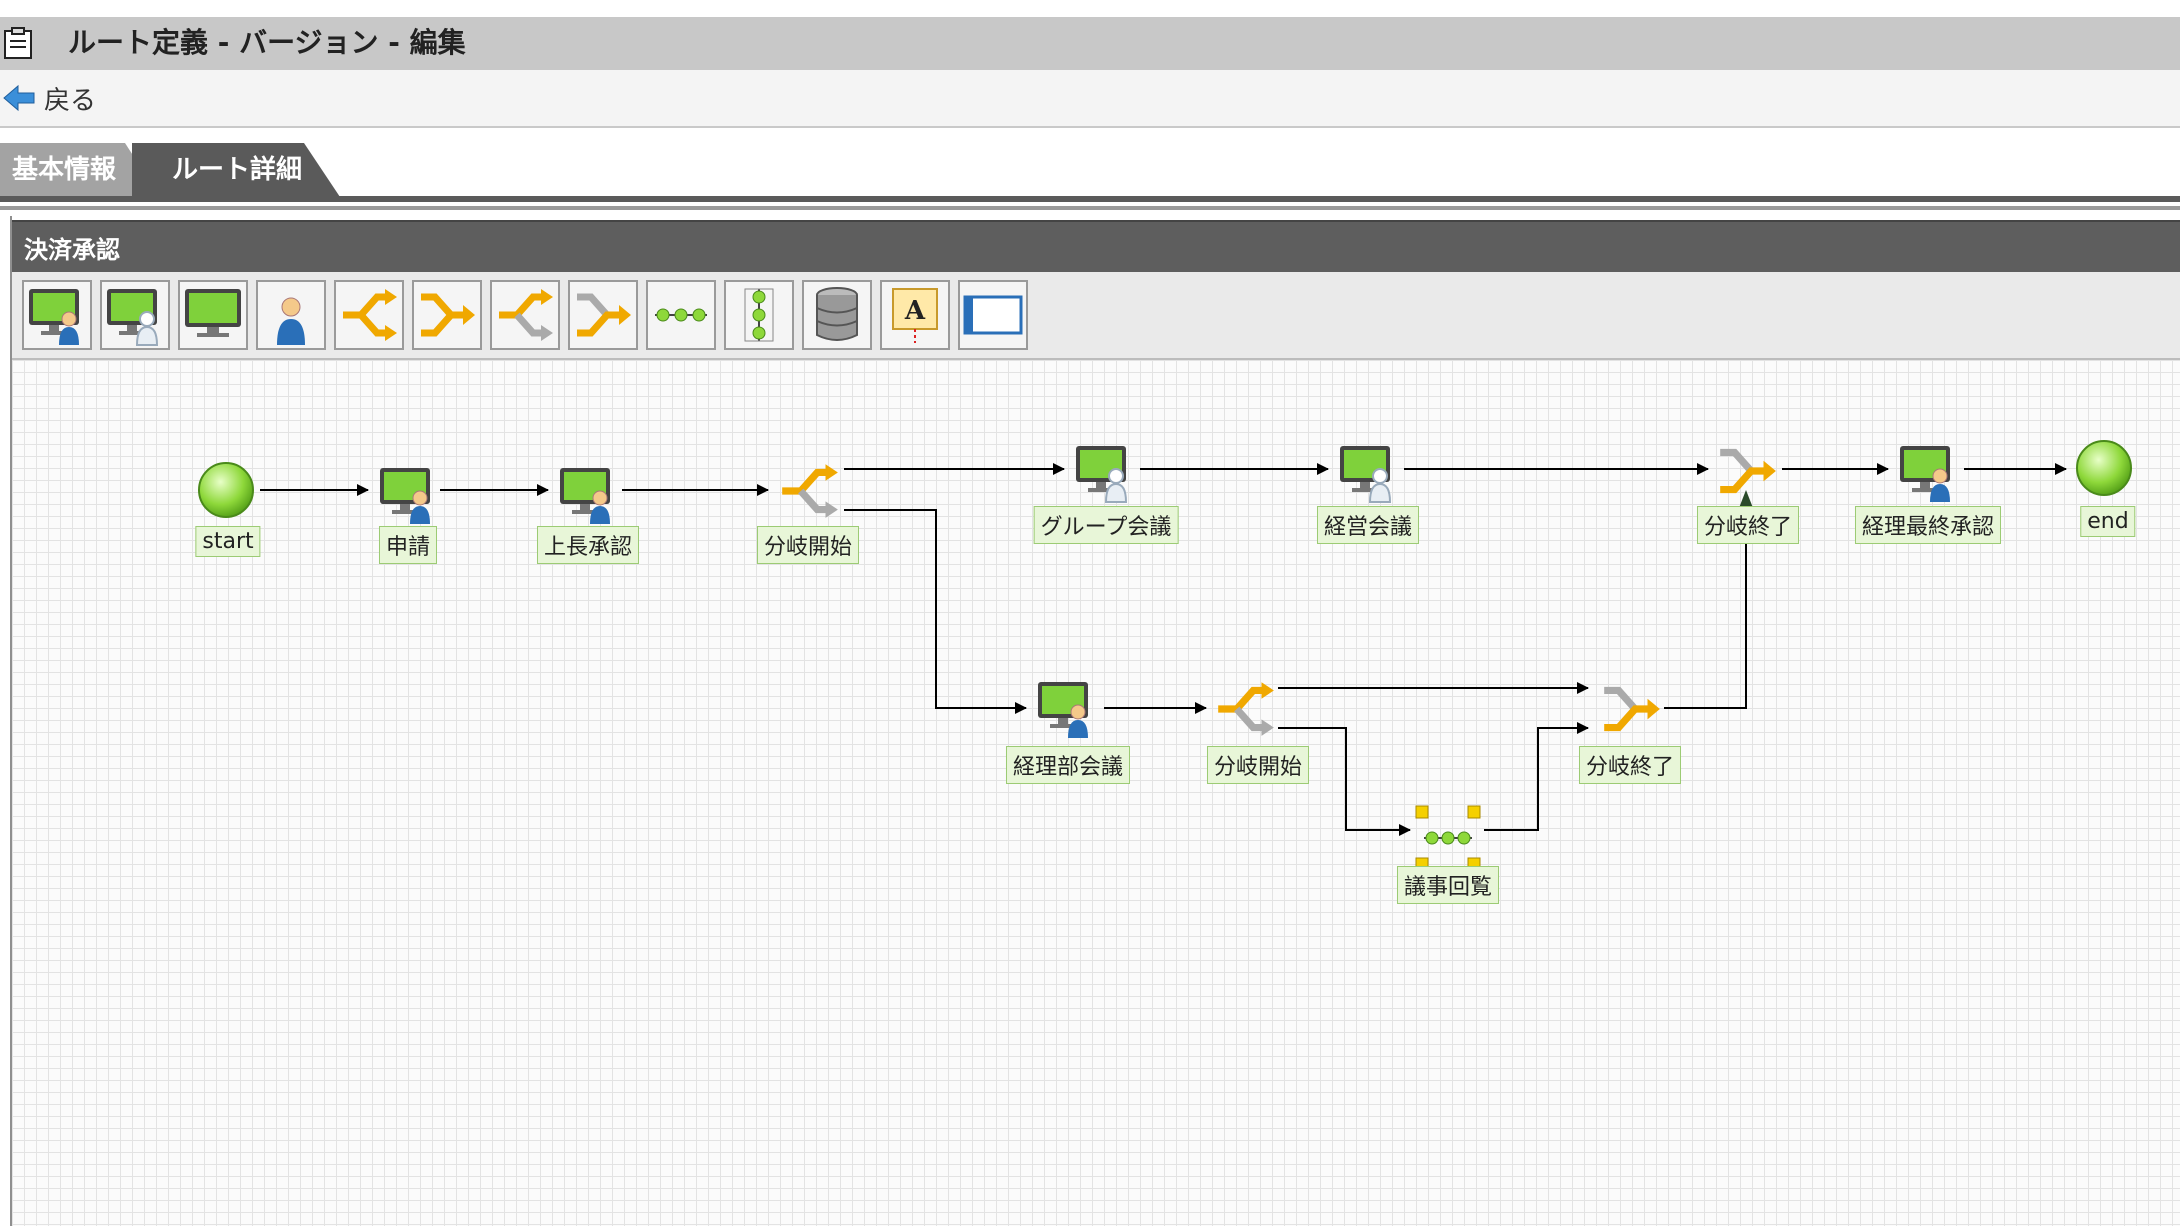 The width and height of the screenshot is (2180, 1226). Describe the element at coordinates (1536, 776) in the screenshot. I see `edge-minutes-join2` at that location.